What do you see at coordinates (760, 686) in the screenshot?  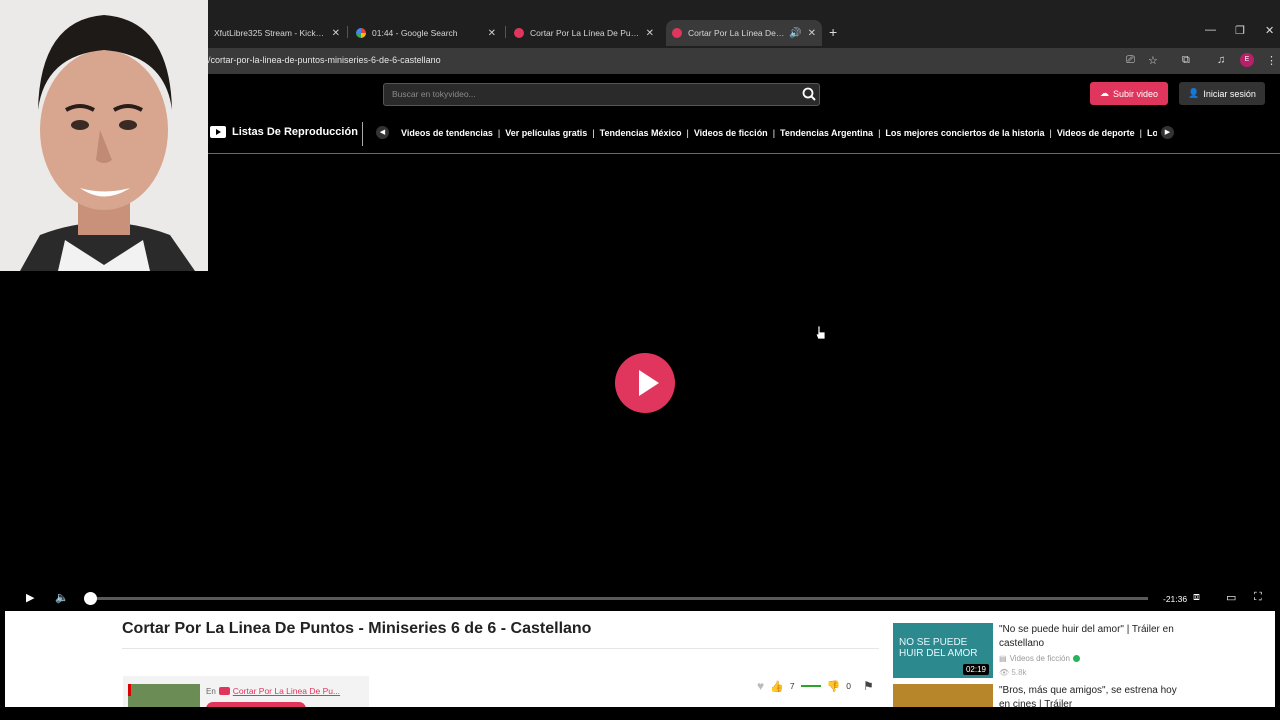 I see `heart-icon: ♥` at bounding box center [760, 686].